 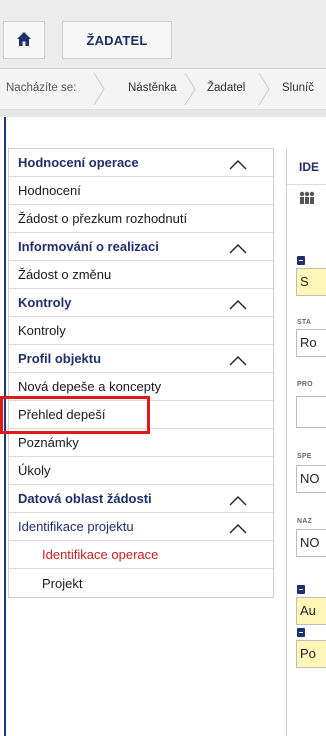 I want to click on sidebar-item-poznamky: Poznámky, so click(x=141, y=443).